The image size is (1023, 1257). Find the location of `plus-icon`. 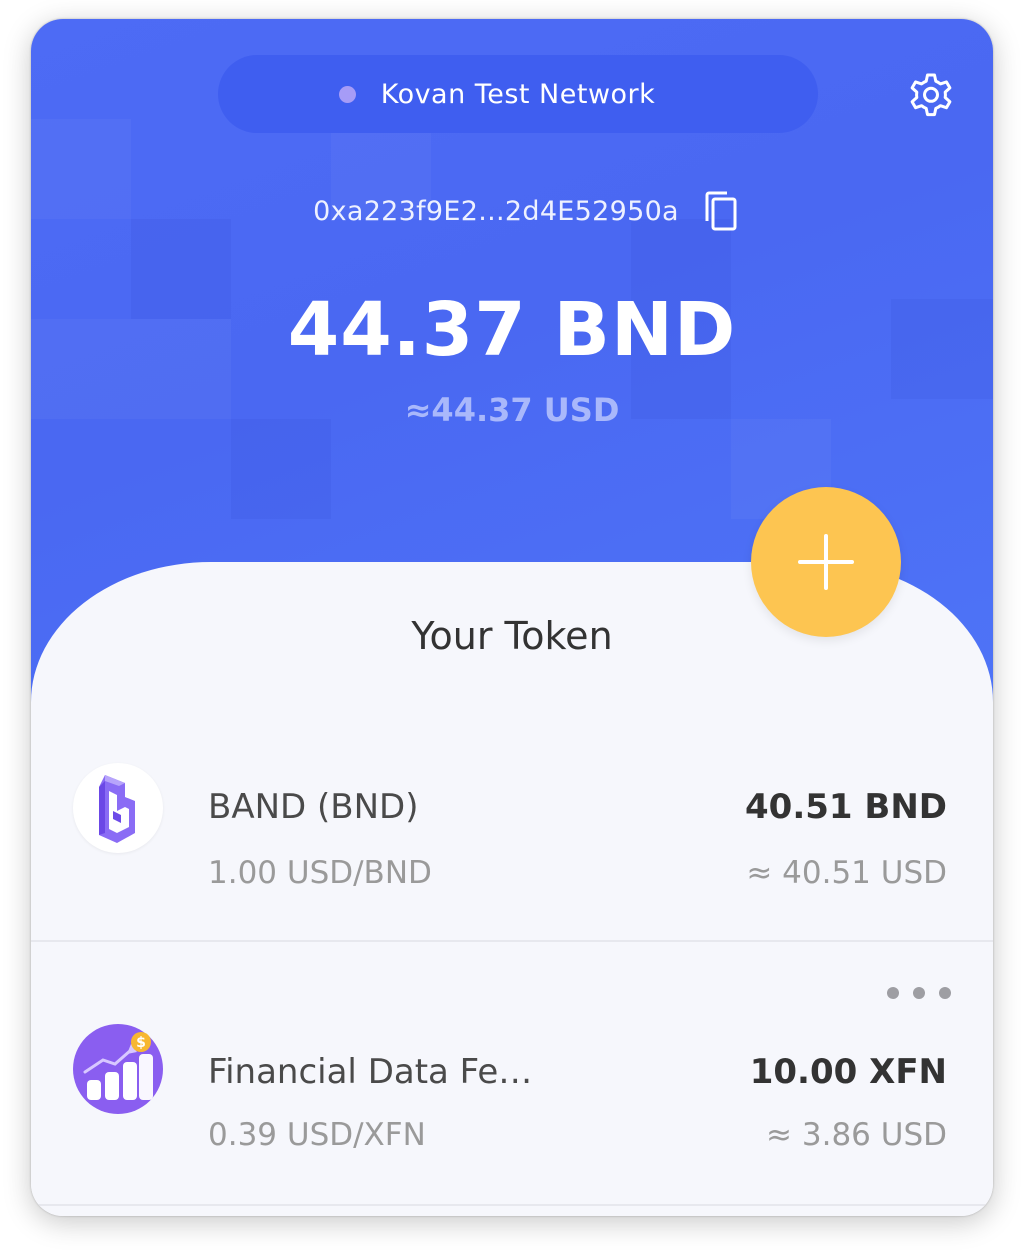

plus-icon is located at coordinates (826, 562).